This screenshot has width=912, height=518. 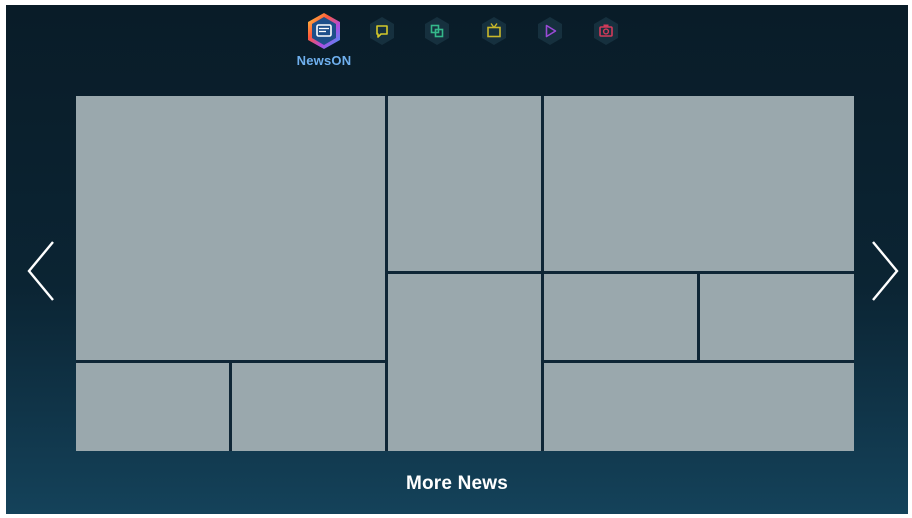 What do you see at coordinates (324, 60) in the screenshot?
I see `active-app-label: NewsON` at bounding box center [324, 60].